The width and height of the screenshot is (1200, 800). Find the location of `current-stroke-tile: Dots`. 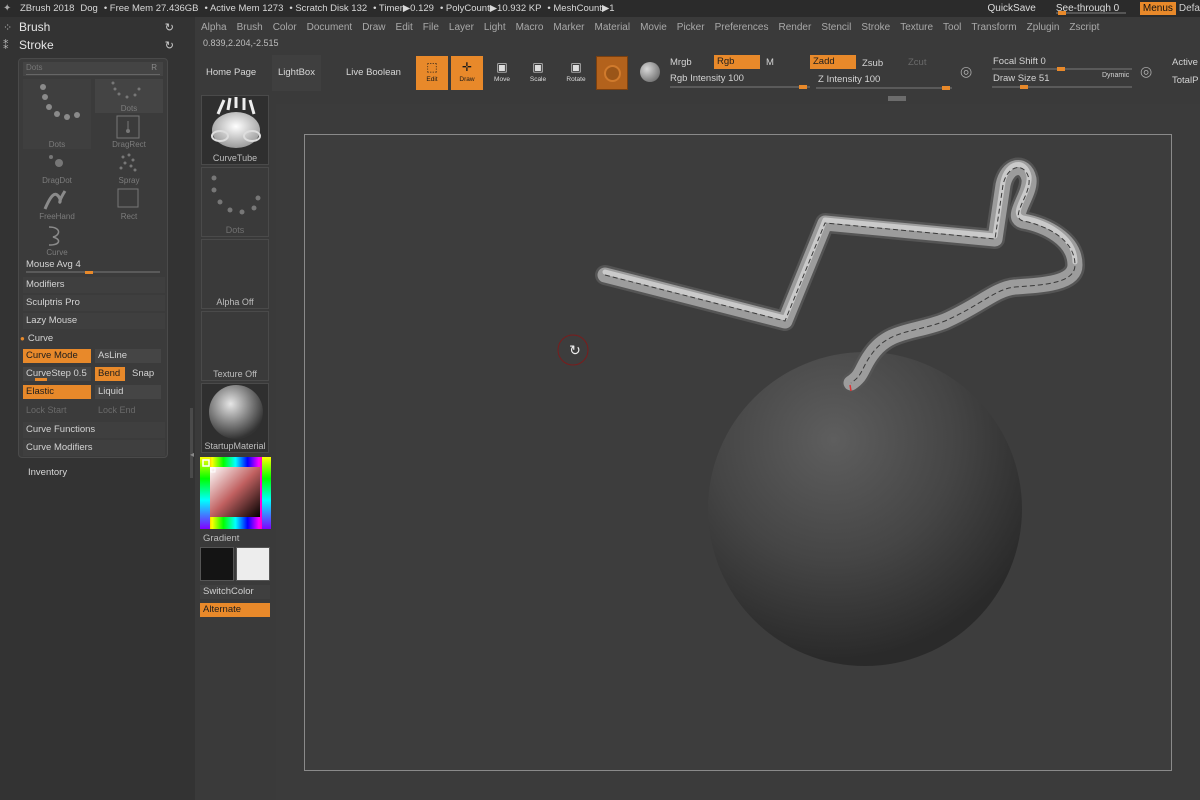

current-stroke-tile: Dots is located at coordinates (235, 202).